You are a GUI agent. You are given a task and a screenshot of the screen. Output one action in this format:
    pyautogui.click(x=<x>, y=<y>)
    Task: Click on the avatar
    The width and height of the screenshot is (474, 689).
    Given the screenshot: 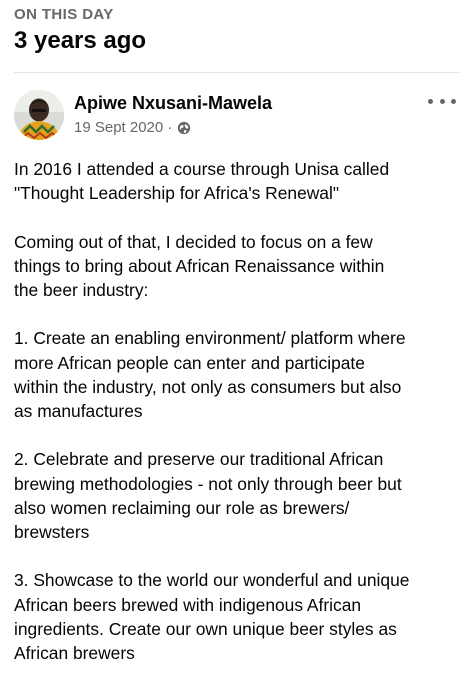 What is the action you would take?
    pyautogui.click(x=39, y=115)
    